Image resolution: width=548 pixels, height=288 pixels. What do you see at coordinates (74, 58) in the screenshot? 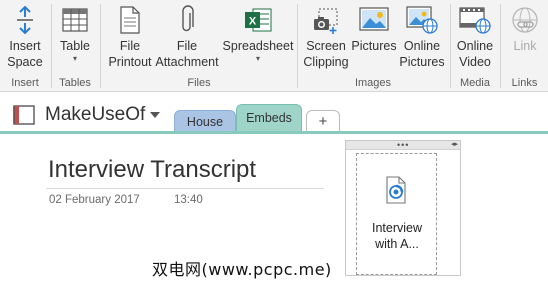
I see `table-dropdown-icon: ▾` at bounding box center [74, 58].